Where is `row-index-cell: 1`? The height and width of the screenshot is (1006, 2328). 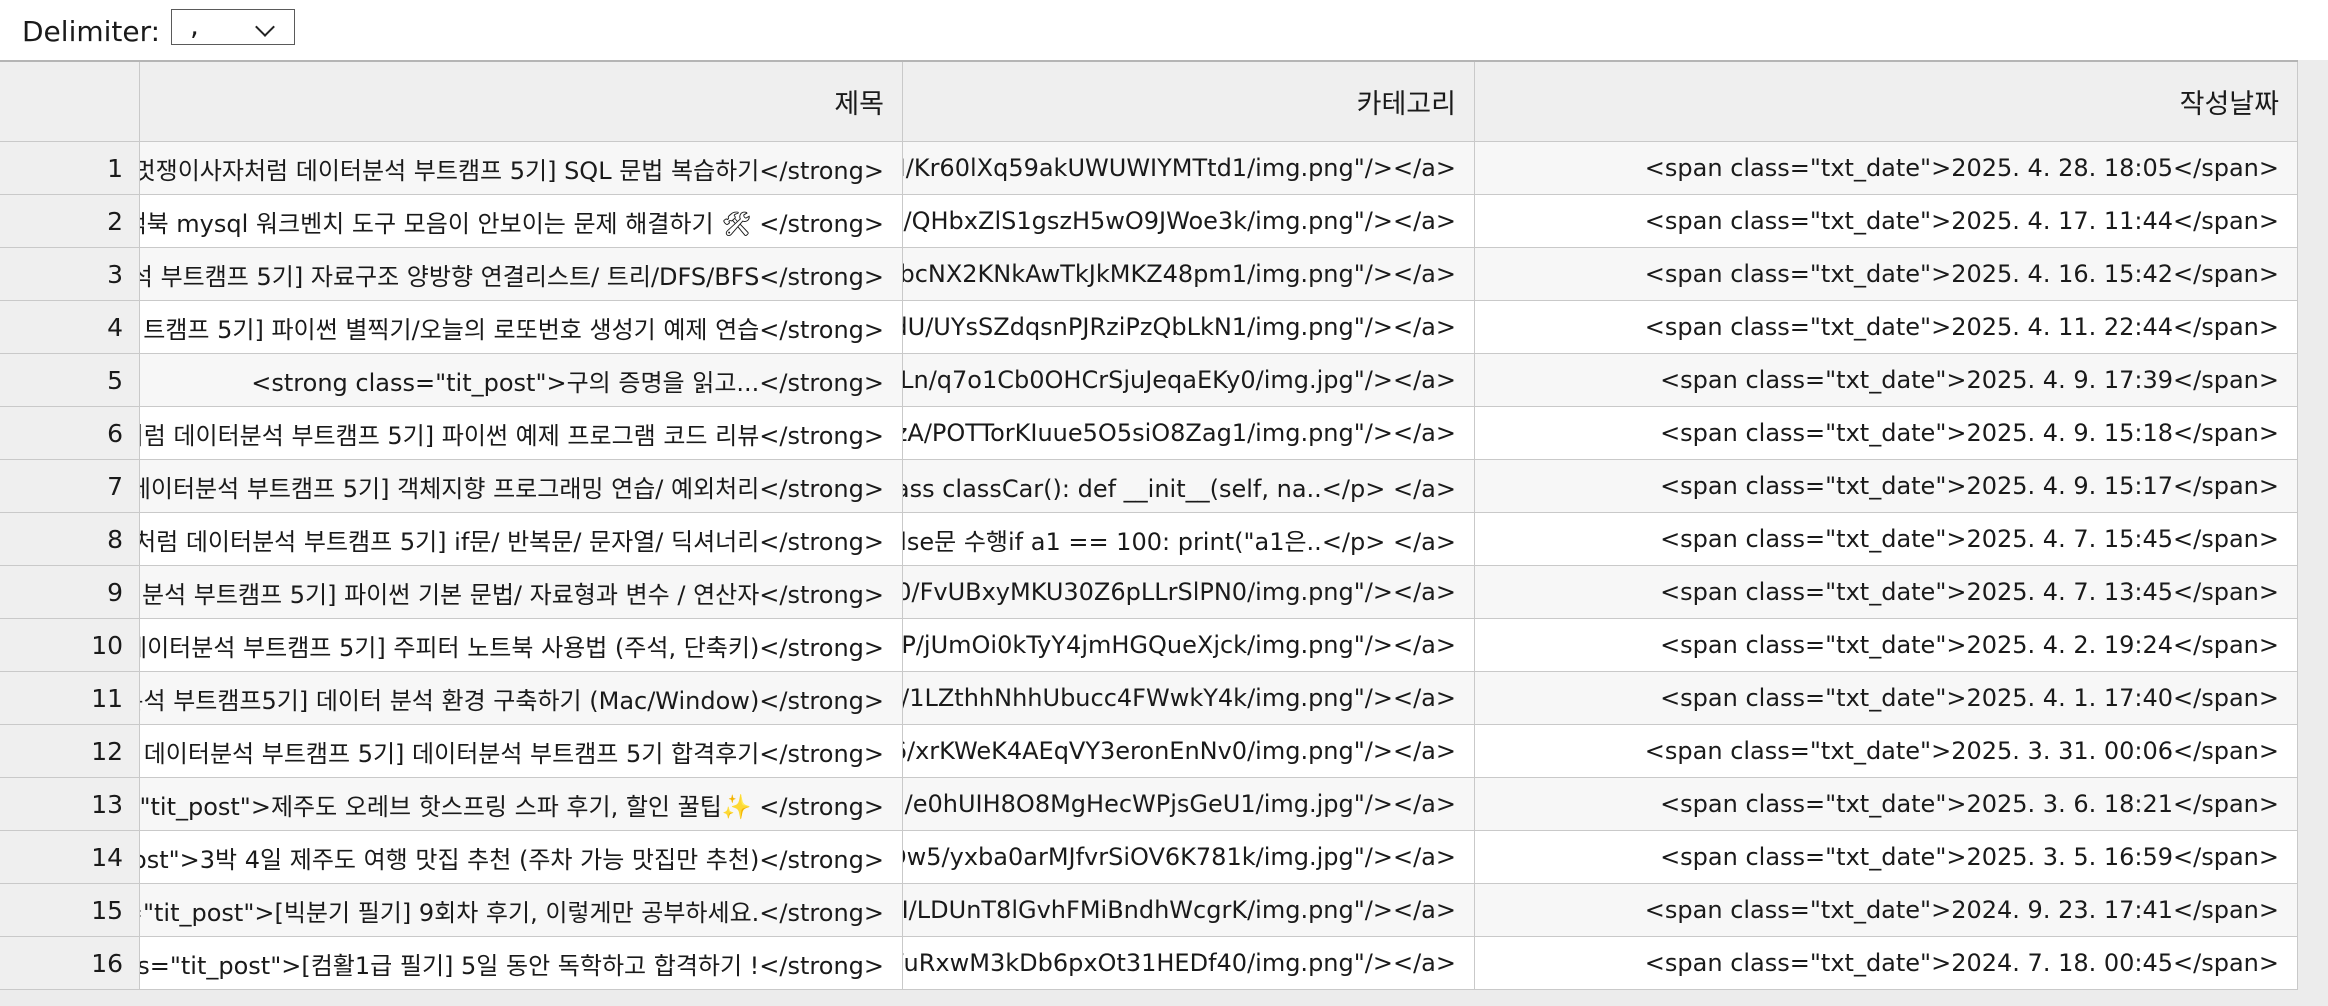
row-index-cell: 1 is located at coordinates (70, 168).